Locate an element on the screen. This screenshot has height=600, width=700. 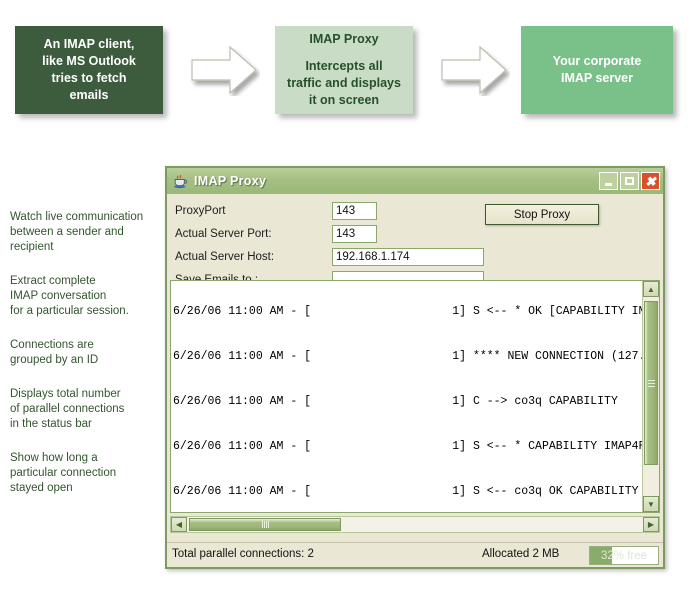
note-line: Connections are is located at coordinates (52, 345).